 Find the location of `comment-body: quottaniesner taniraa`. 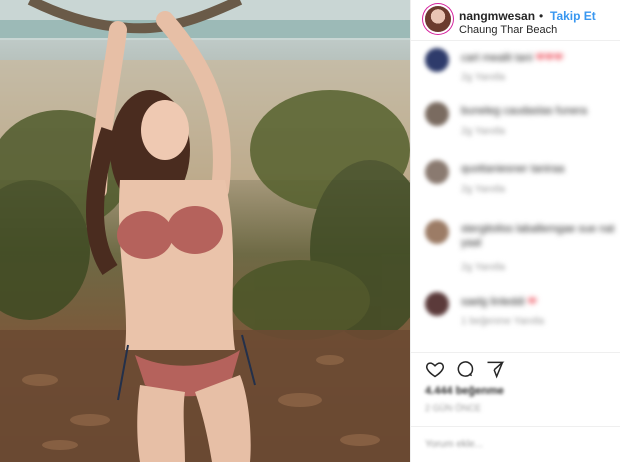

comment-body: quottaniesner taniraa is located at coordinates (513, 169).